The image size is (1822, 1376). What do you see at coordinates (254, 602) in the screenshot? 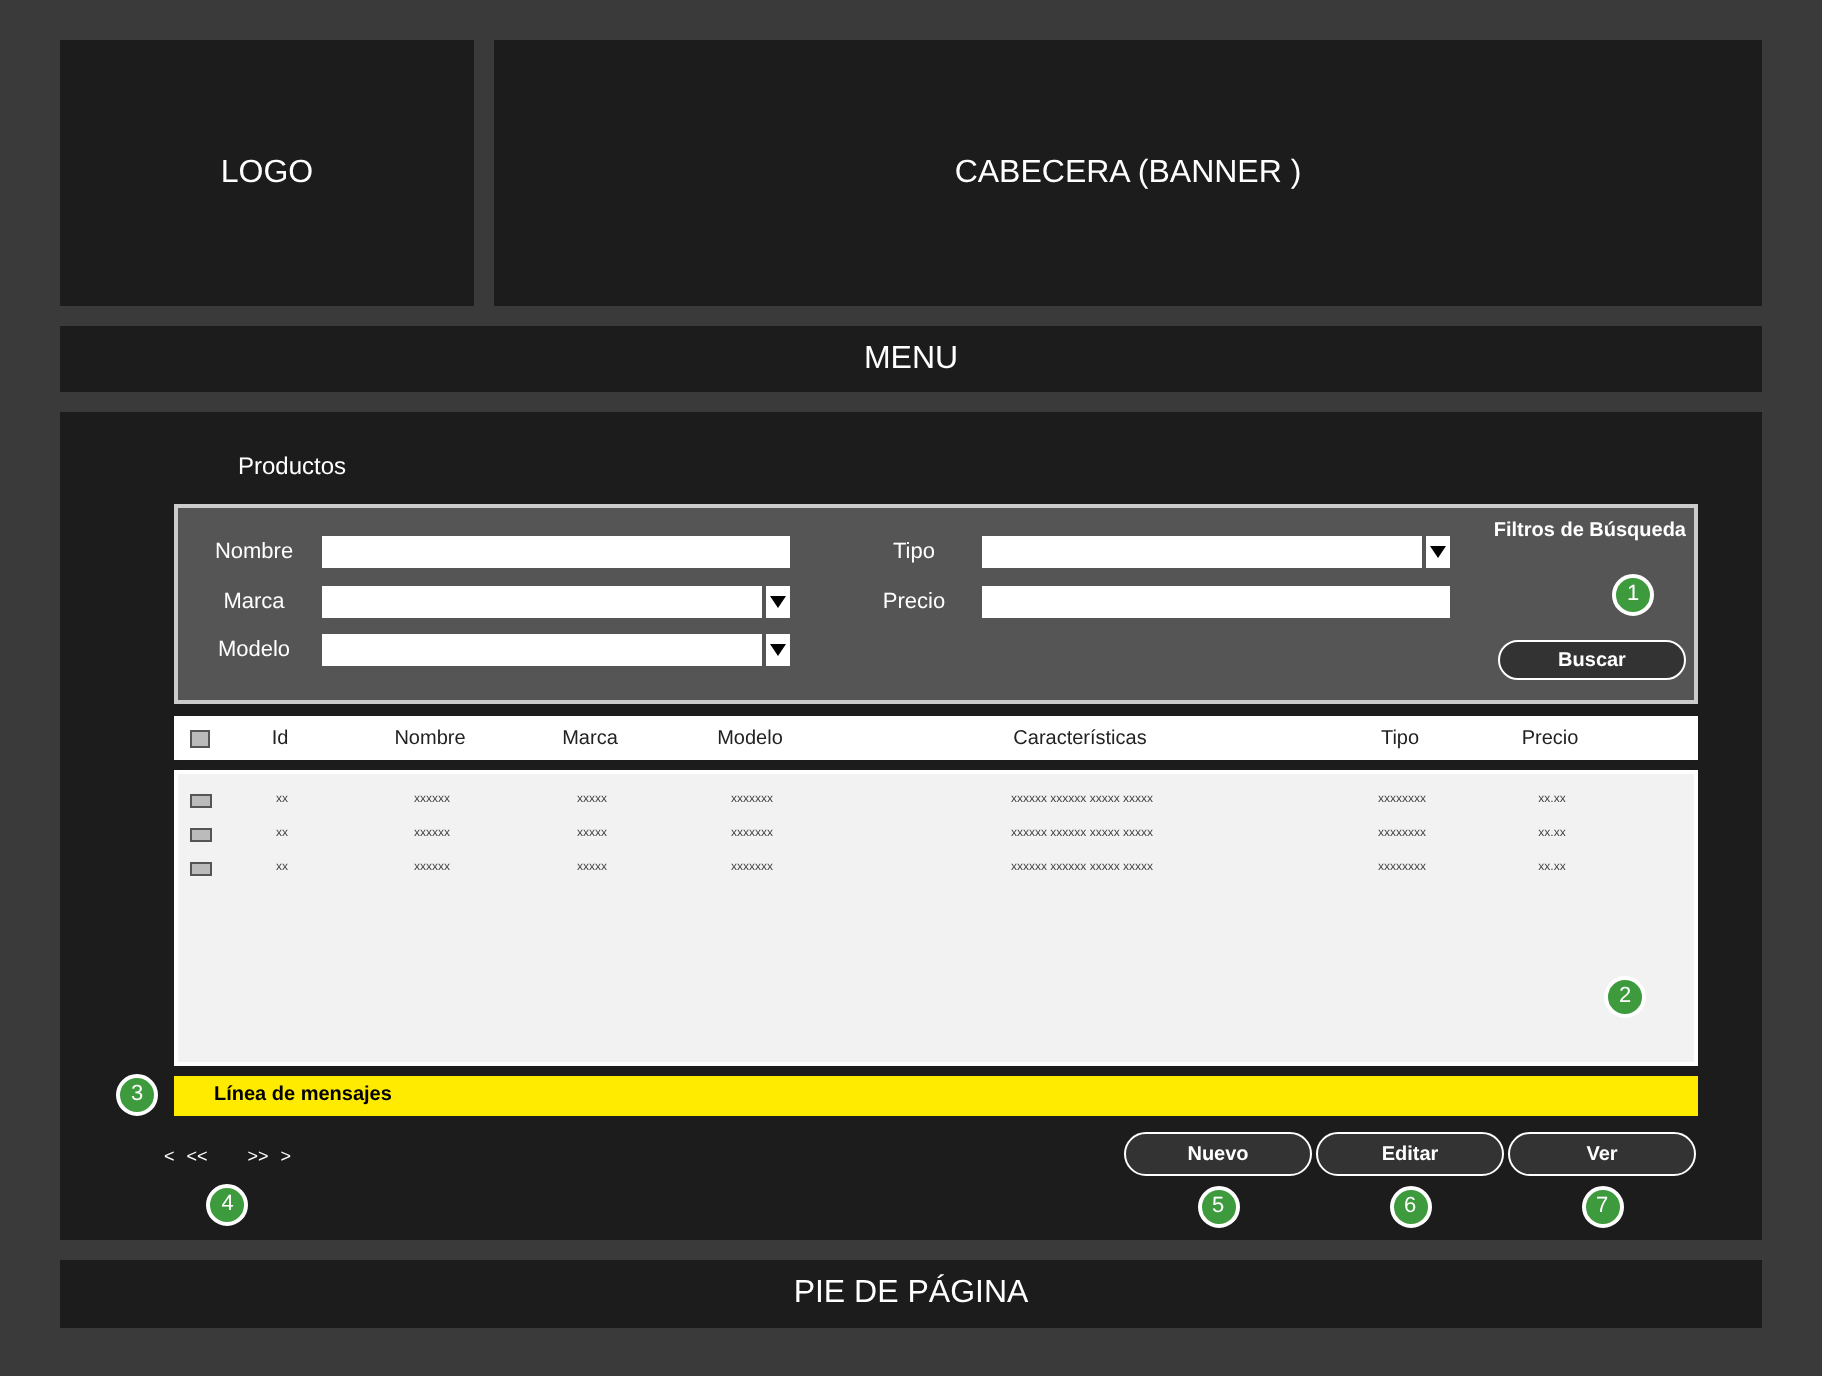
I see `field-label: Marca` at bounding box center [254, 602].